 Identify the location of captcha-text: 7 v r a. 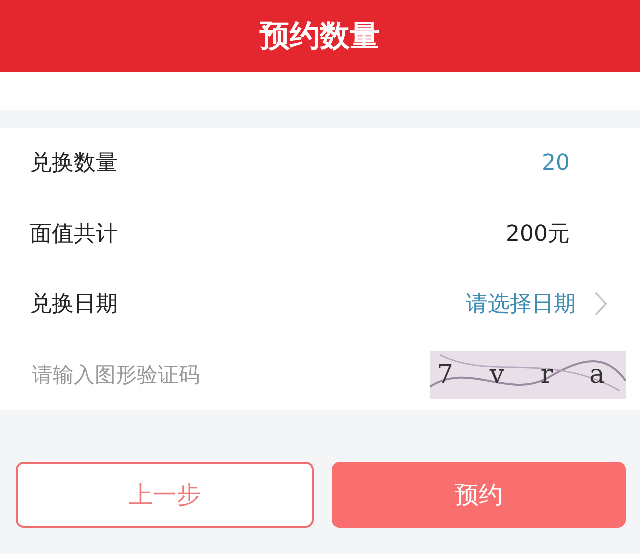
(528, 375).